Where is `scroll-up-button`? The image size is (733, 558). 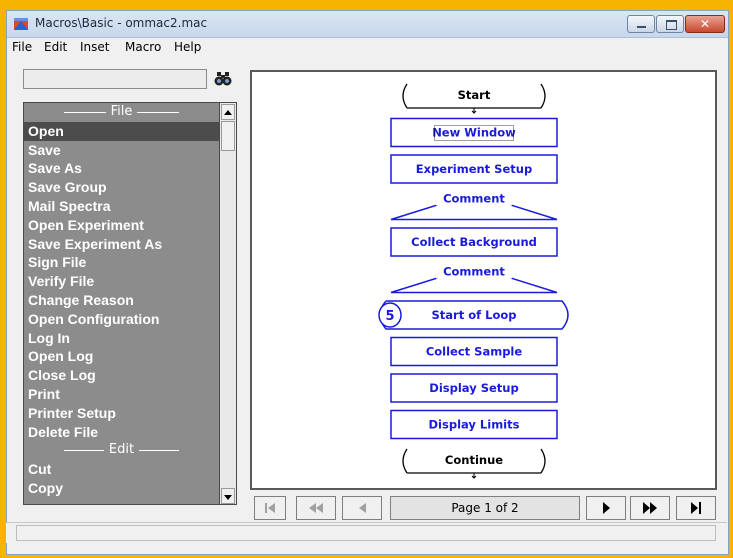 scroll-up-button is located at coordinates (228, 112).